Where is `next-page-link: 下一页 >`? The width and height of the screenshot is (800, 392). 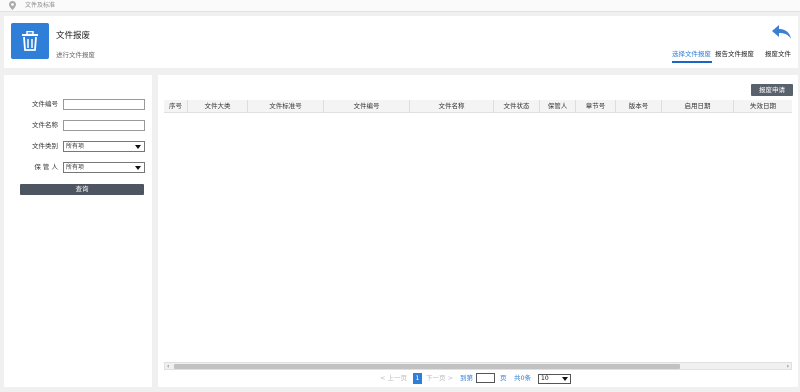 next-page-link: 下一页 > is located at coordinates (439, 378).